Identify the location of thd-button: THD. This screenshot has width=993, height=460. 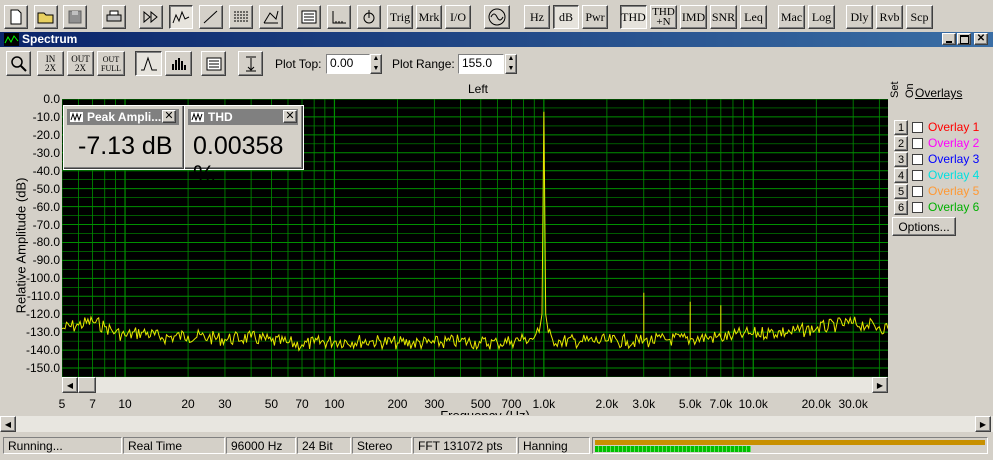
(633, 17).